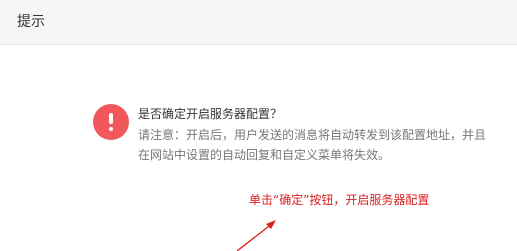 The width and height of the screenshot is (517, 251). Describe the element at coordinates (111, 122) in the screenshot. I see `warning-icon` at that location.